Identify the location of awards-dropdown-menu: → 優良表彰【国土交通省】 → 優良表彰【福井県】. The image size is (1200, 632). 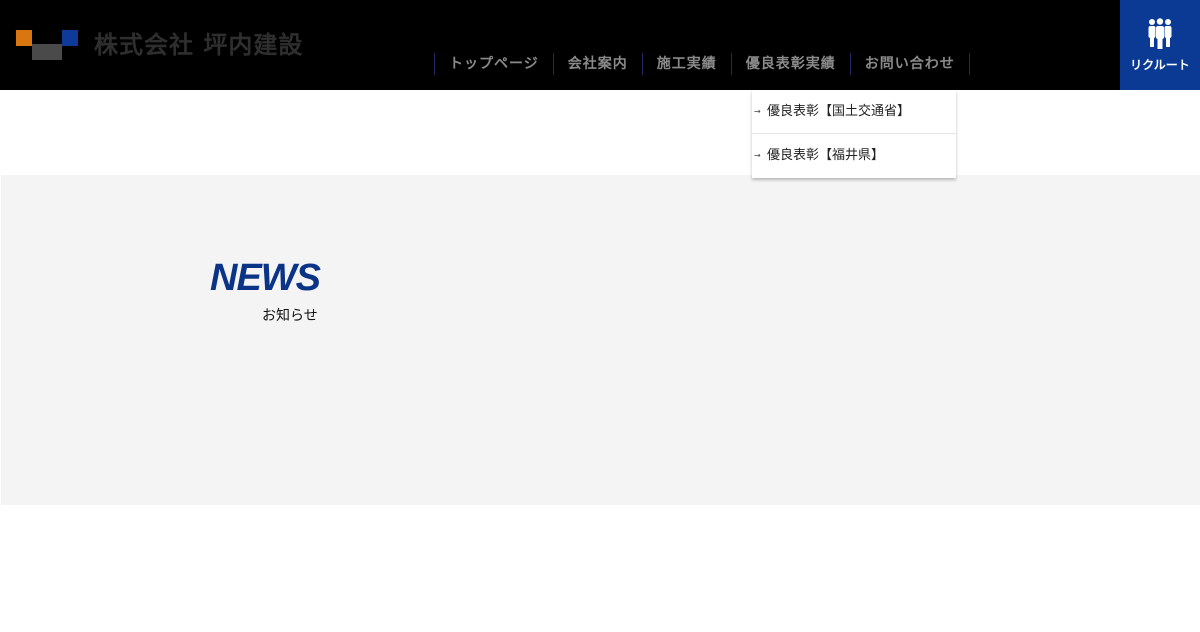
(854, 134).